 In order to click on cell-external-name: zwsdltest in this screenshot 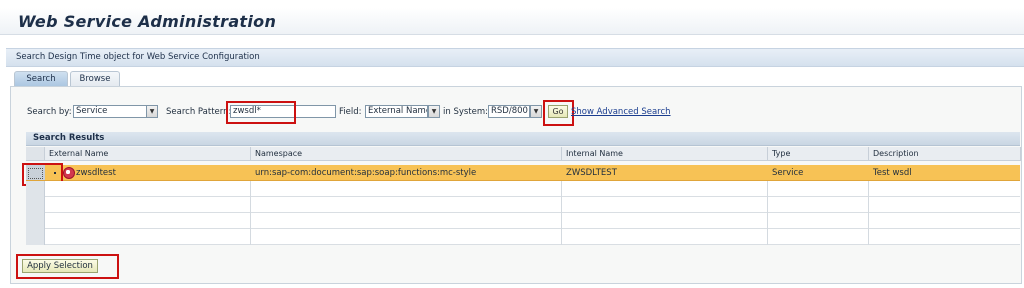, I will do `click(96, 173)`.